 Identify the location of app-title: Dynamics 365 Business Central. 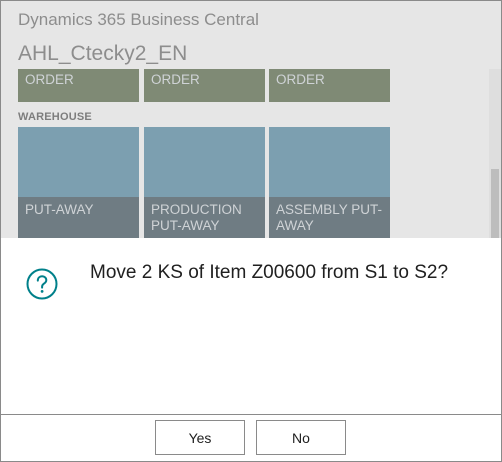
(138, 19).